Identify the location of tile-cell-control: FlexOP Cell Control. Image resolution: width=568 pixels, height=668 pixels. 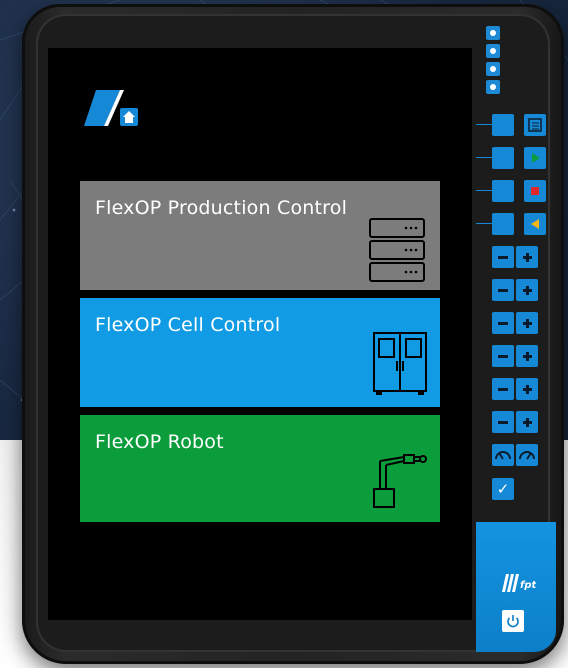
(260, 352).